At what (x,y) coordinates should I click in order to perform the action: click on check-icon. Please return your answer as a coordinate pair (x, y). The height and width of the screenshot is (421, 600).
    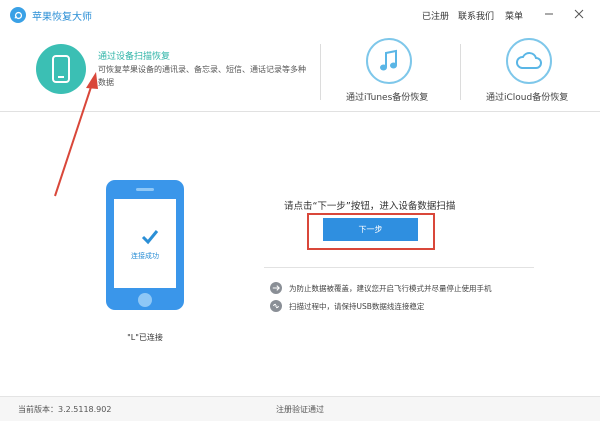
    Looking at the image, I should click on (150, 237).